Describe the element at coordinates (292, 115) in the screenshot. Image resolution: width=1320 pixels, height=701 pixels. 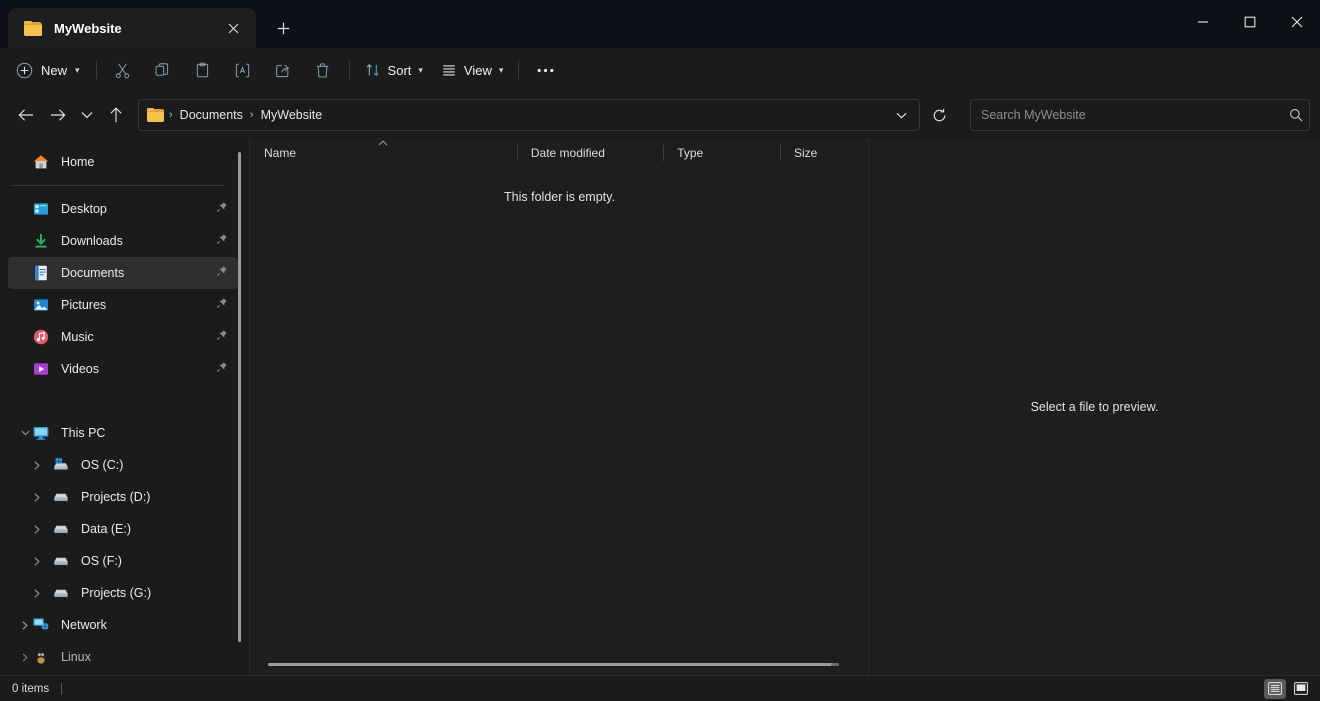
I see `breadcrumb-mywebsite: MyWebsite` at that location.